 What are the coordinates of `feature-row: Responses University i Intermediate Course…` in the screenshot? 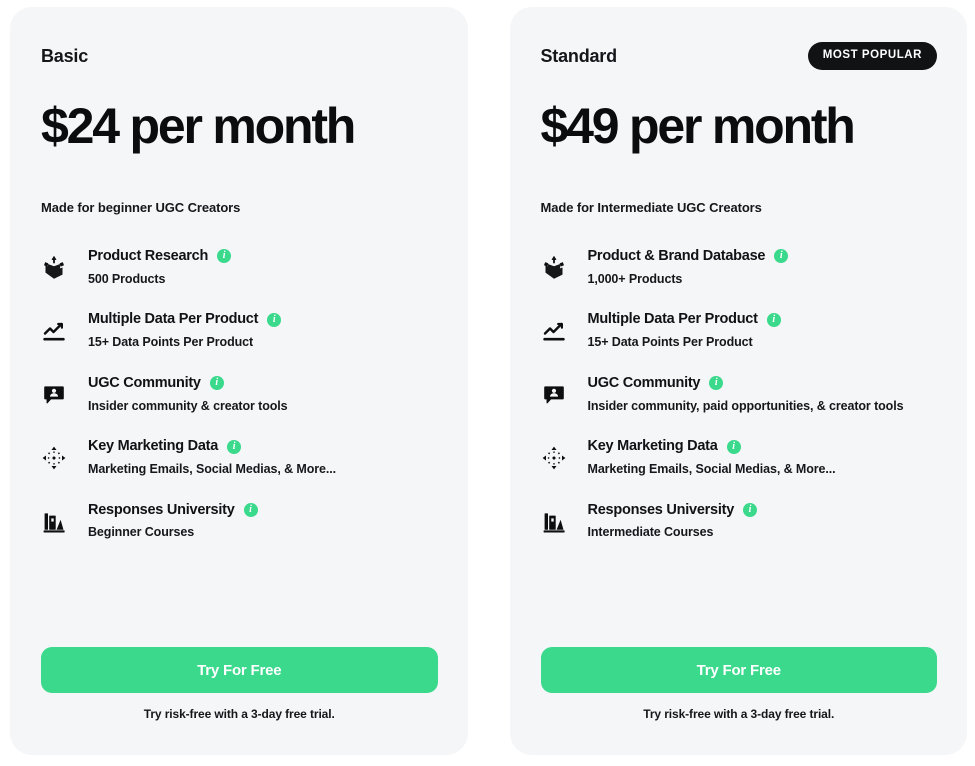 It's located at (739, 522).